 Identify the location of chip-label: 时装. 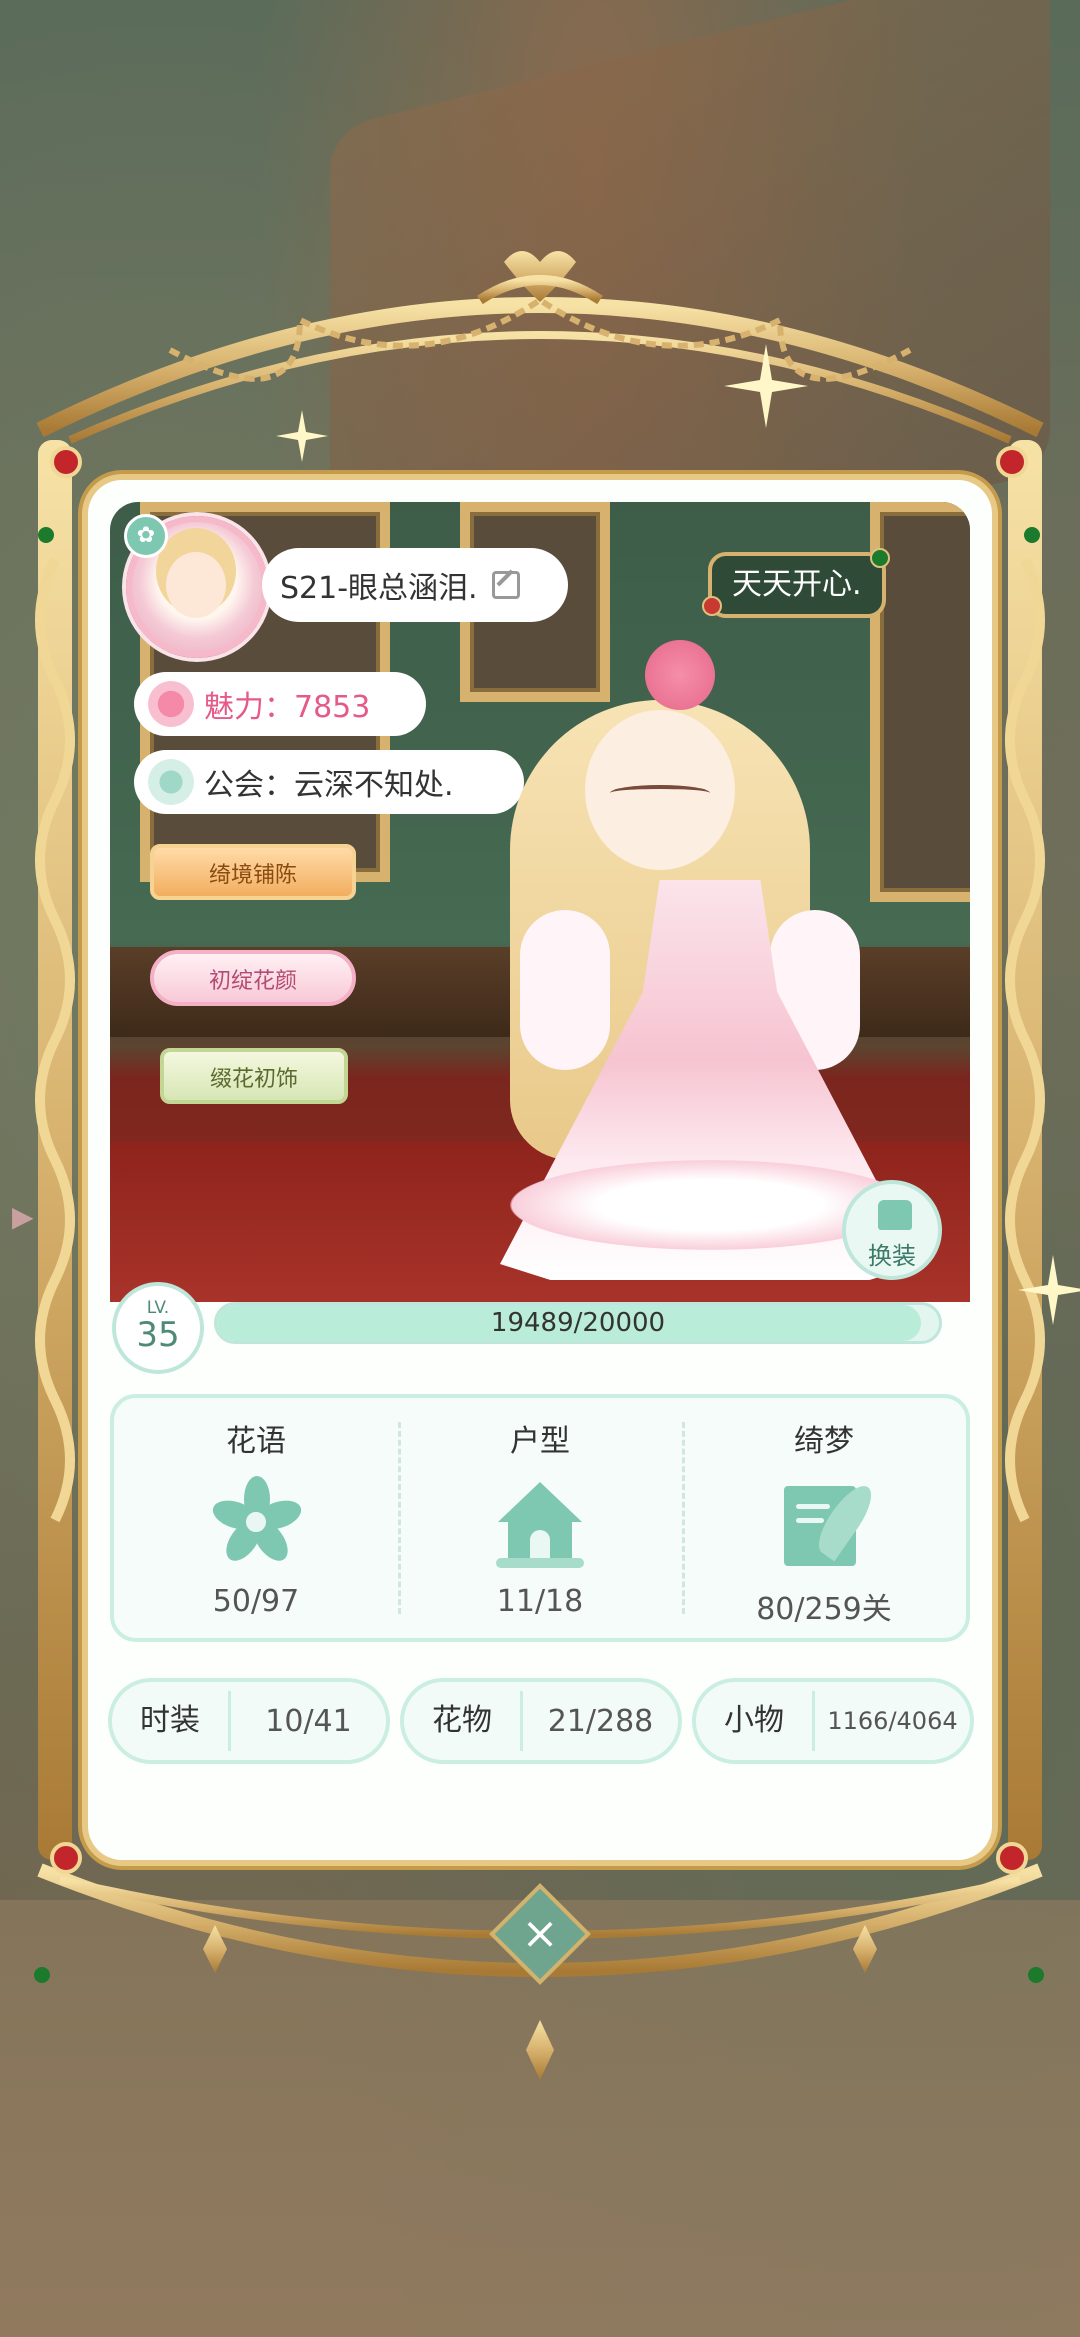
(171, 1721).